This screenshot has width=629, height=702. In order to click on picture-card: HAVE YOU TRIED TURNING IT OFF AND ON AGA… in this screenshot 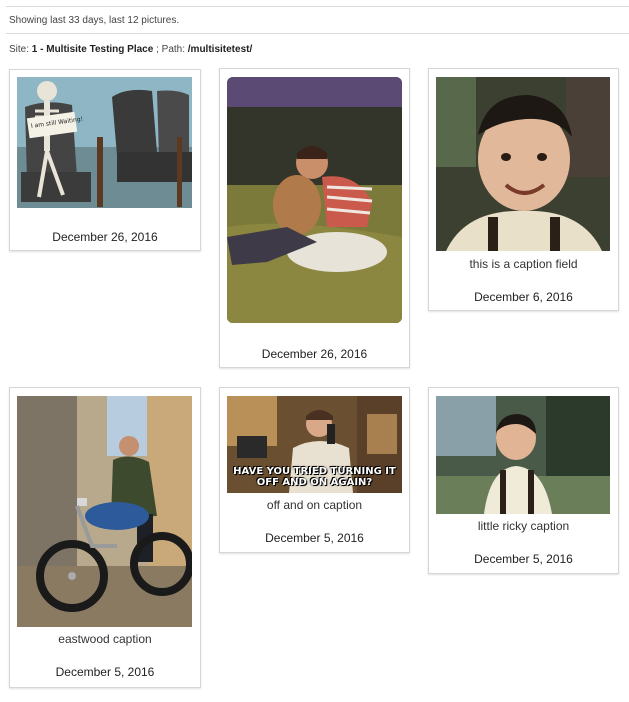, I will do `click(314, 470)`.